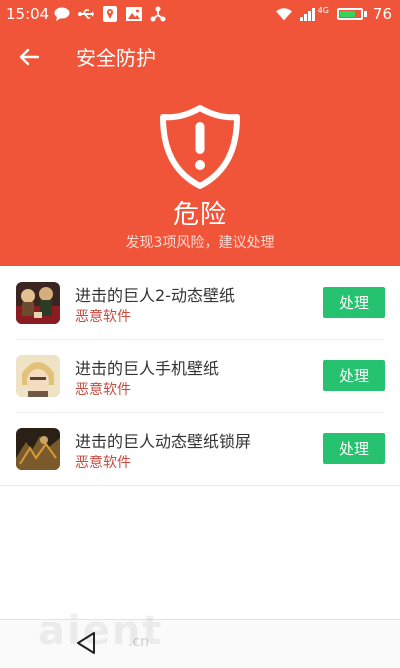 This screenshot has width=400, height=668. I want to click on watermark-suffix: .cn, so click(139, 642).